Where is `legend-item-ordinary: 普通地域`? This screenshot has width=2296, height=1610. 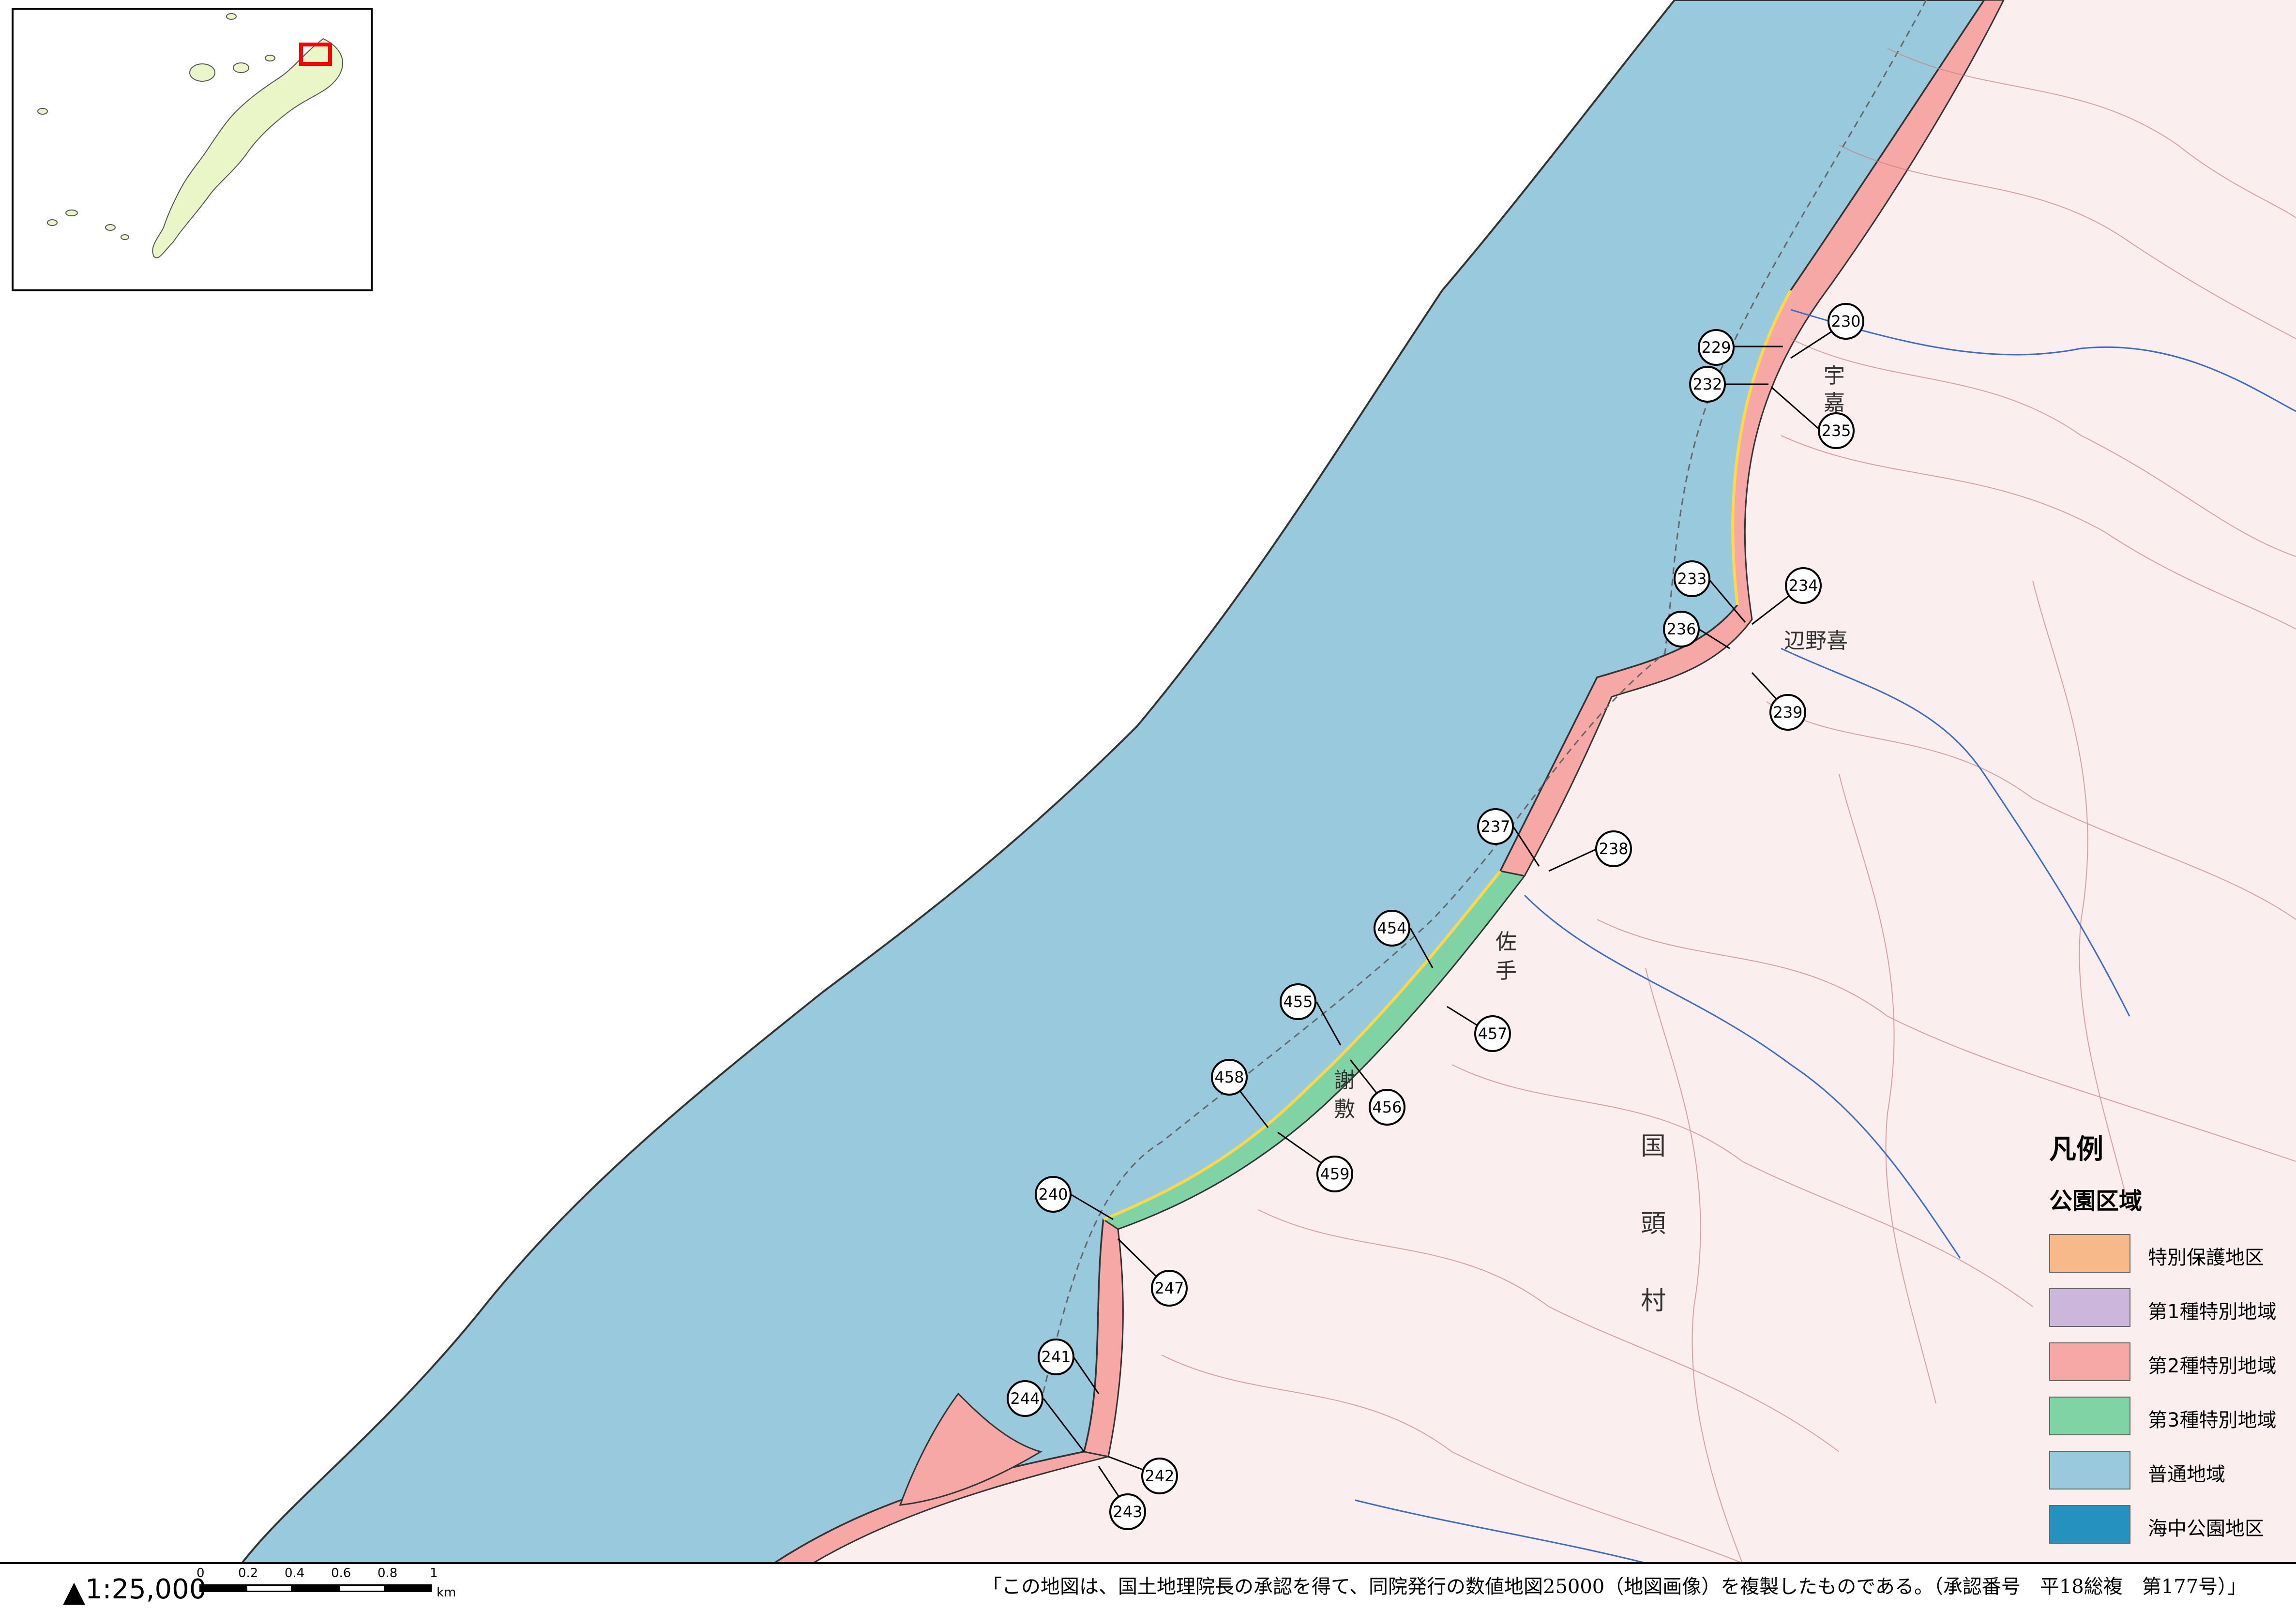 legend-item-ordinary: 普通地域 is located at coordinates (2172, 1470).